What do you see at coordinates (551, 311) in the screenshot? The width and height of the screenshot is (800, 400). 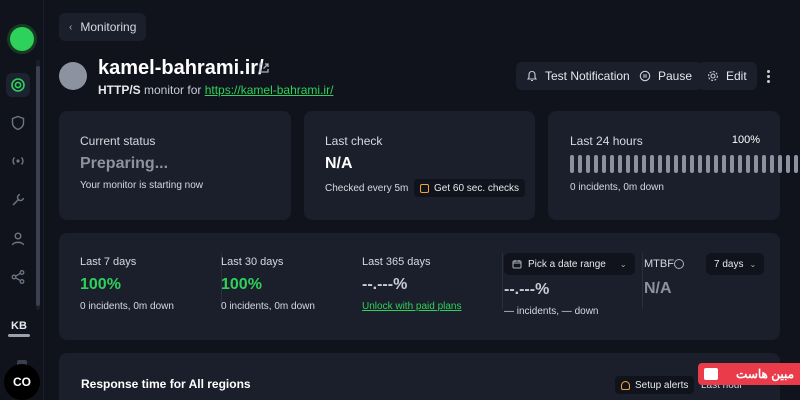 I see `custom-range-detail: — incidents, — down` at bounding box center [551, 311].